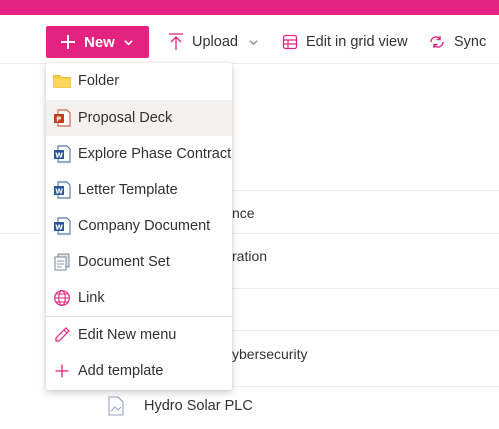 The height and width of the screenshot is (429, 499). What do you see at coordinates (125, 118) in the screenshot?
I see `menu-item-label: Proposal Deck` at bounding box center [125, 118].